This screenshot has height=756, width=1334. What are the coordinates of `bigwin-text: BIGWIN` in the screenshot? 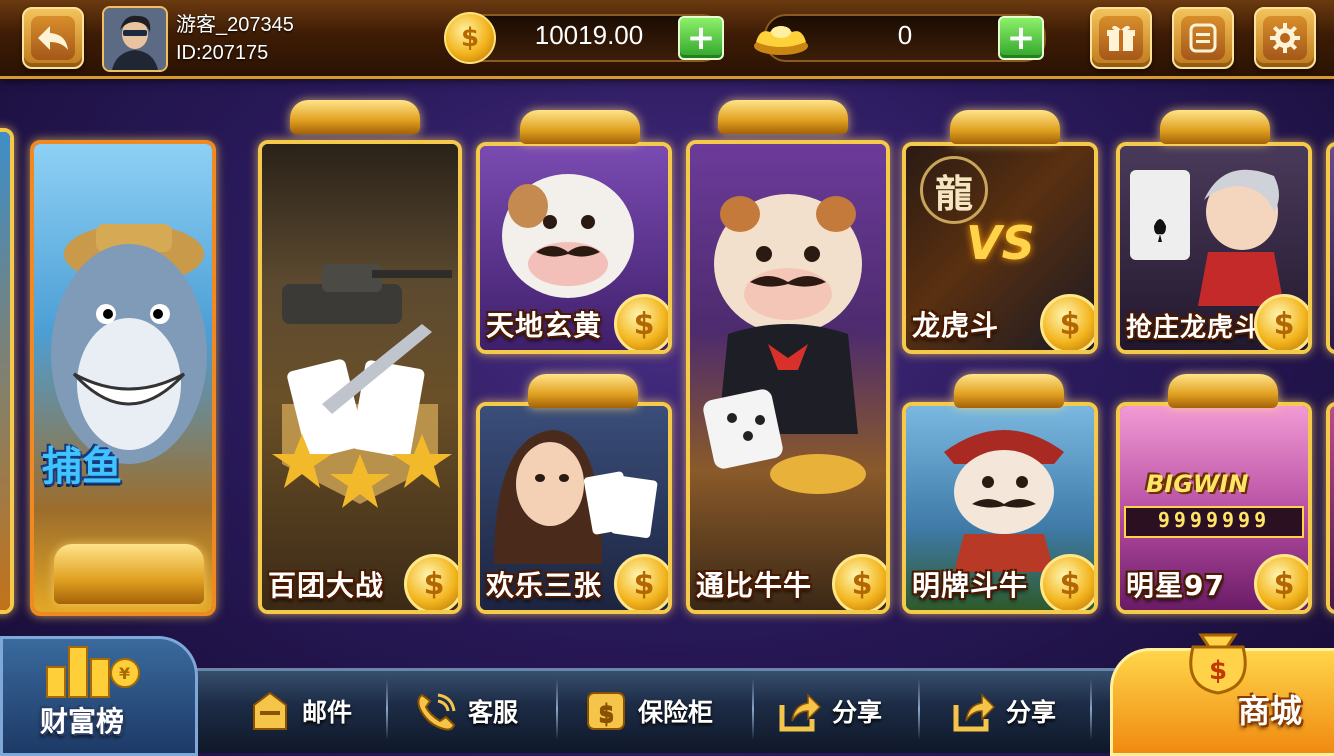 It's located at (1197, 484).